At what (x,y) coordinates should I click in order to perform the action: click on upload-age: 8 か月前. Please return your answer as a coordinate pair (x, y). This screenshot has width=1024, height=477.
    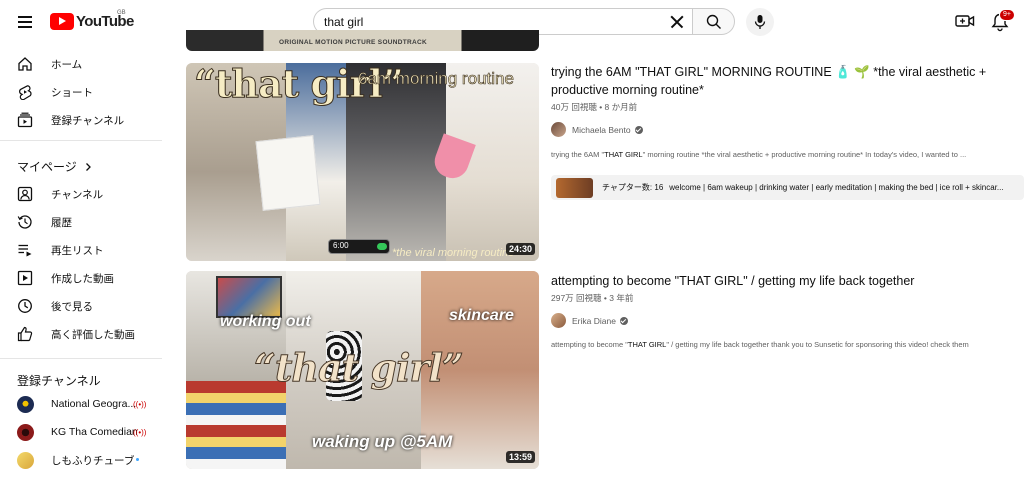
    Looking at the image, I should click on (621, 107).